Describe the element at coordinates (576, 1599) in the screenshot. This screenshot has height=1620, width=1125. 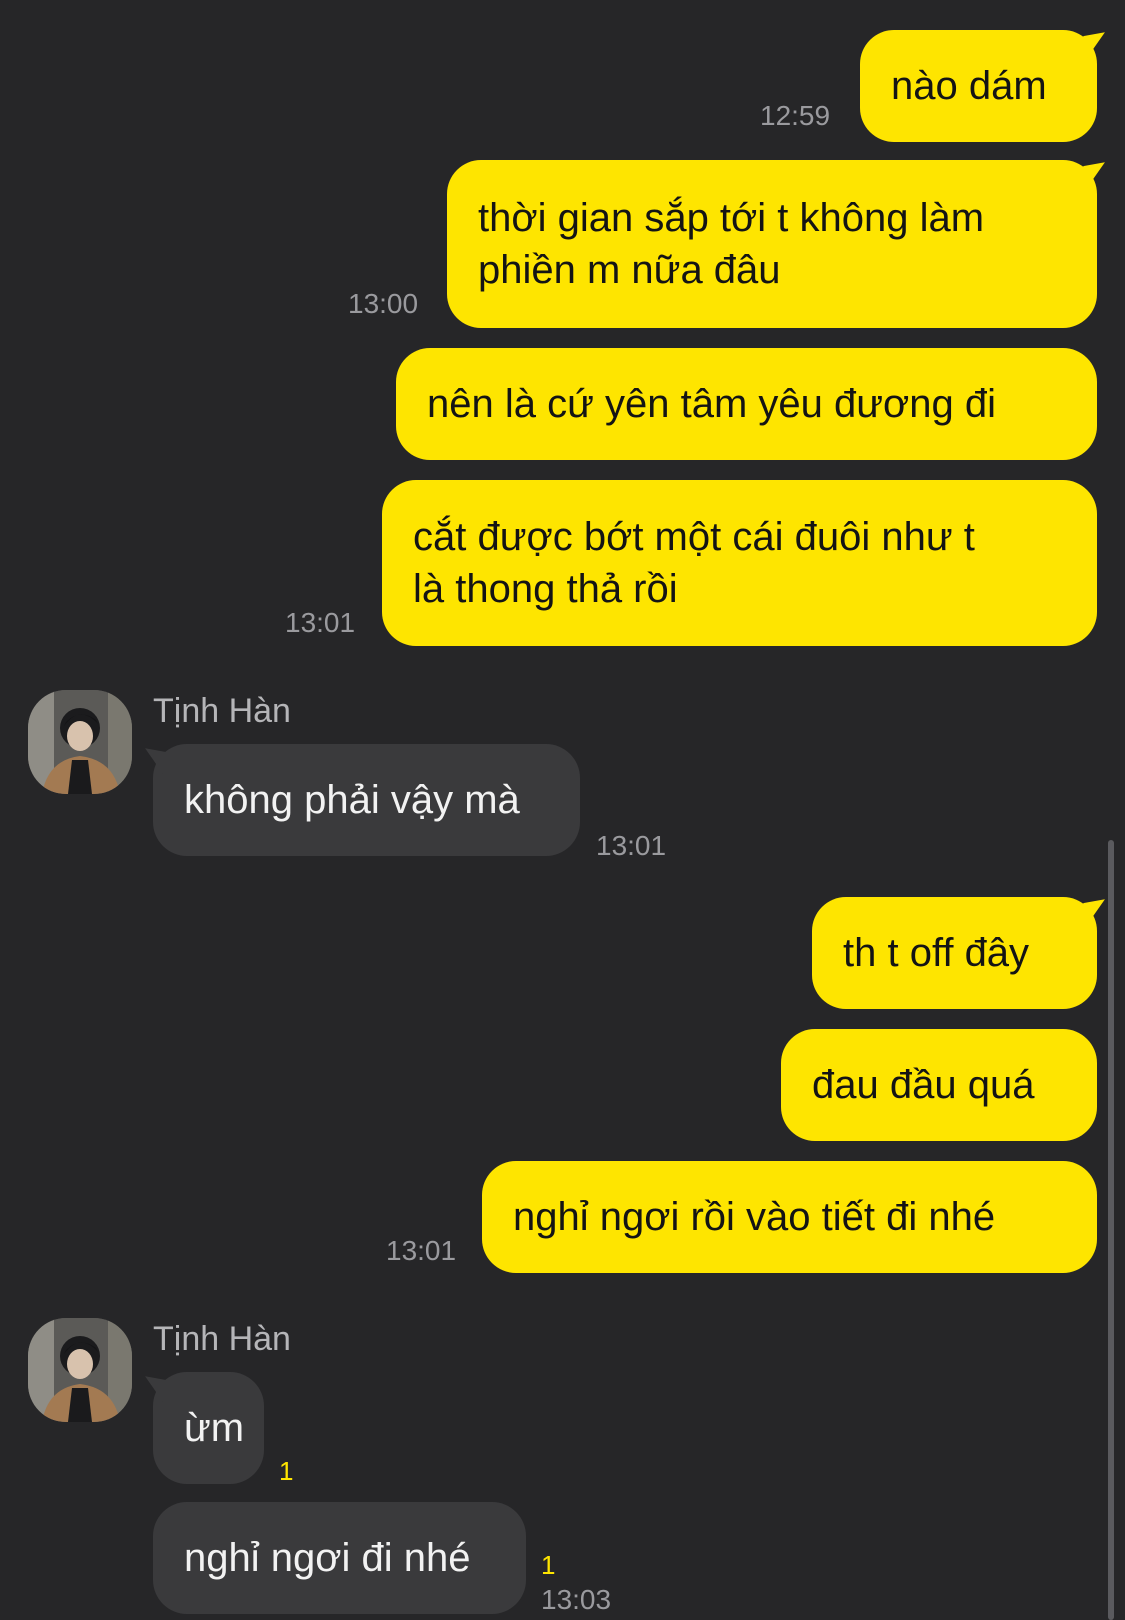
I see `message-time: 13:03` at that location.